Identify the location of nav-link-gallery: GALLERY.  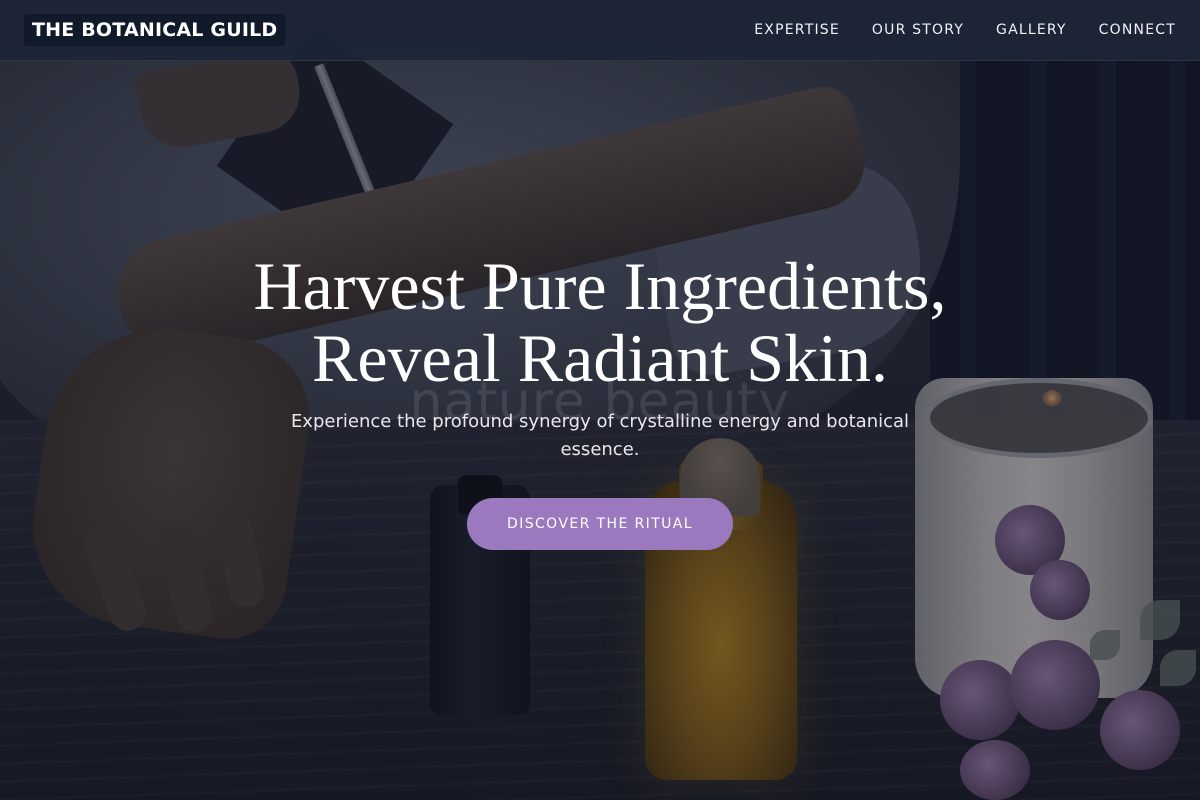
(1031, 30).